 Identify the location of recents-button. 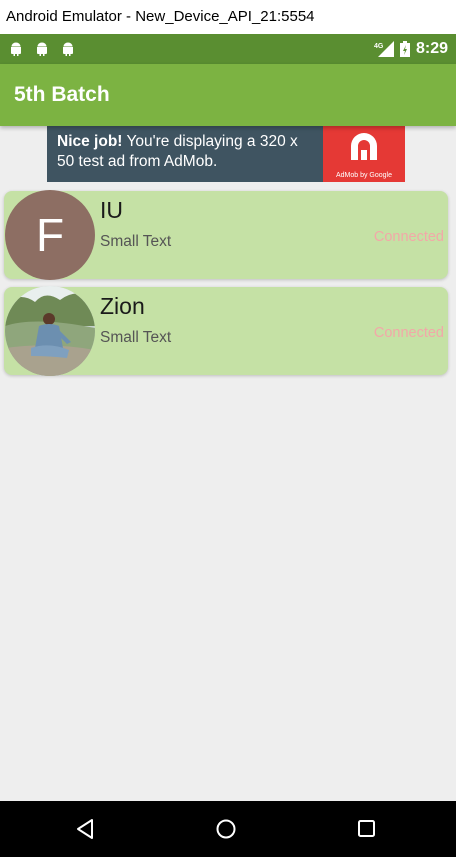
(367, 829).